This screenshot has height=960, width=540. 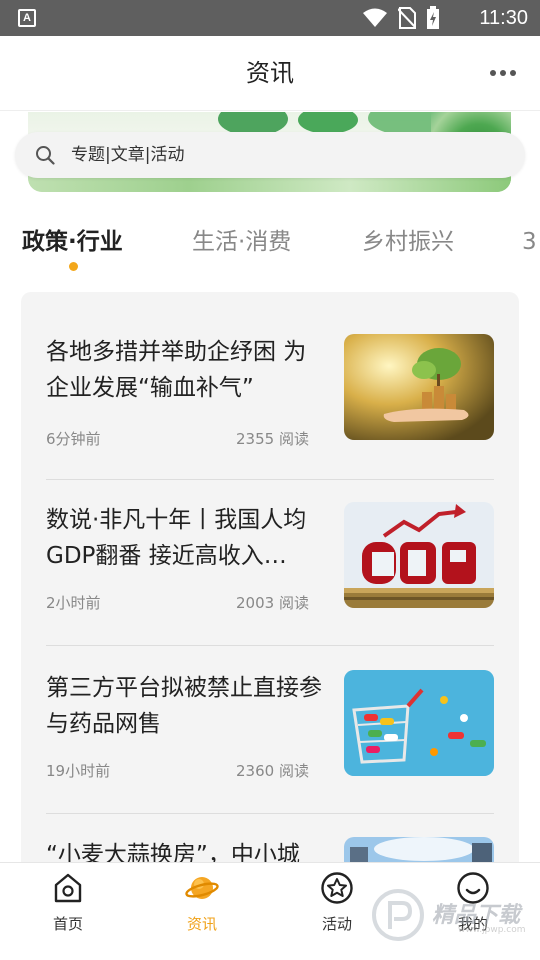 I want to click on category-tabs: 政策·行业 生活·消费 乡村振兴 3, so click(x=270, y=247).